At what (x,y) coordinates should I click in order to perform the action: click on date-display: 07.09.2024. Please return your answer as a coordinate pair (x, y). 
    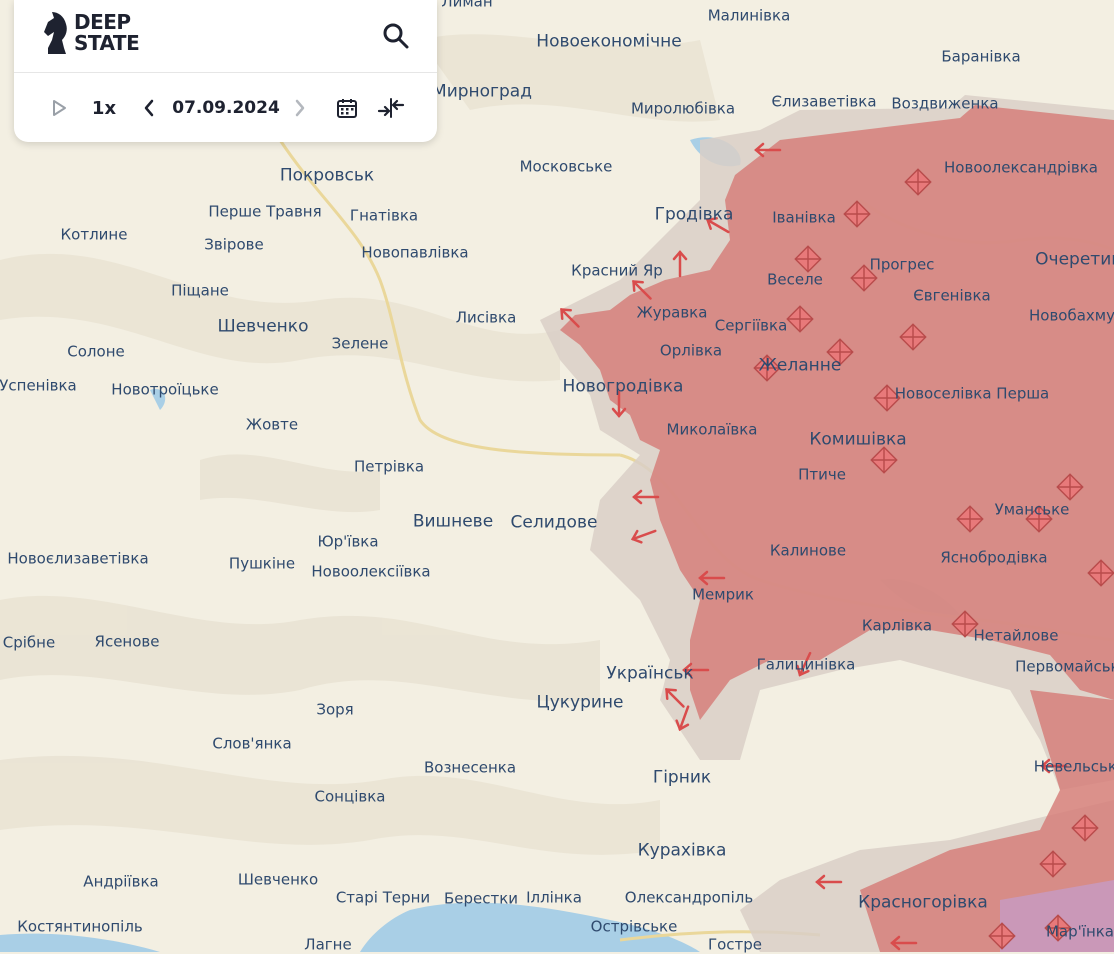
    Looking at the image, I should click on (226, 108).